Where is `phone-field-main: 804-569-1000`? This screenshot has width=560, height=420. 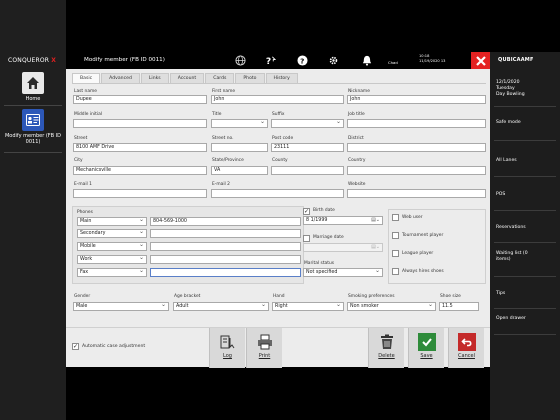
phone-field-main: 804-569-1000 is located at coordinates (225, 221).